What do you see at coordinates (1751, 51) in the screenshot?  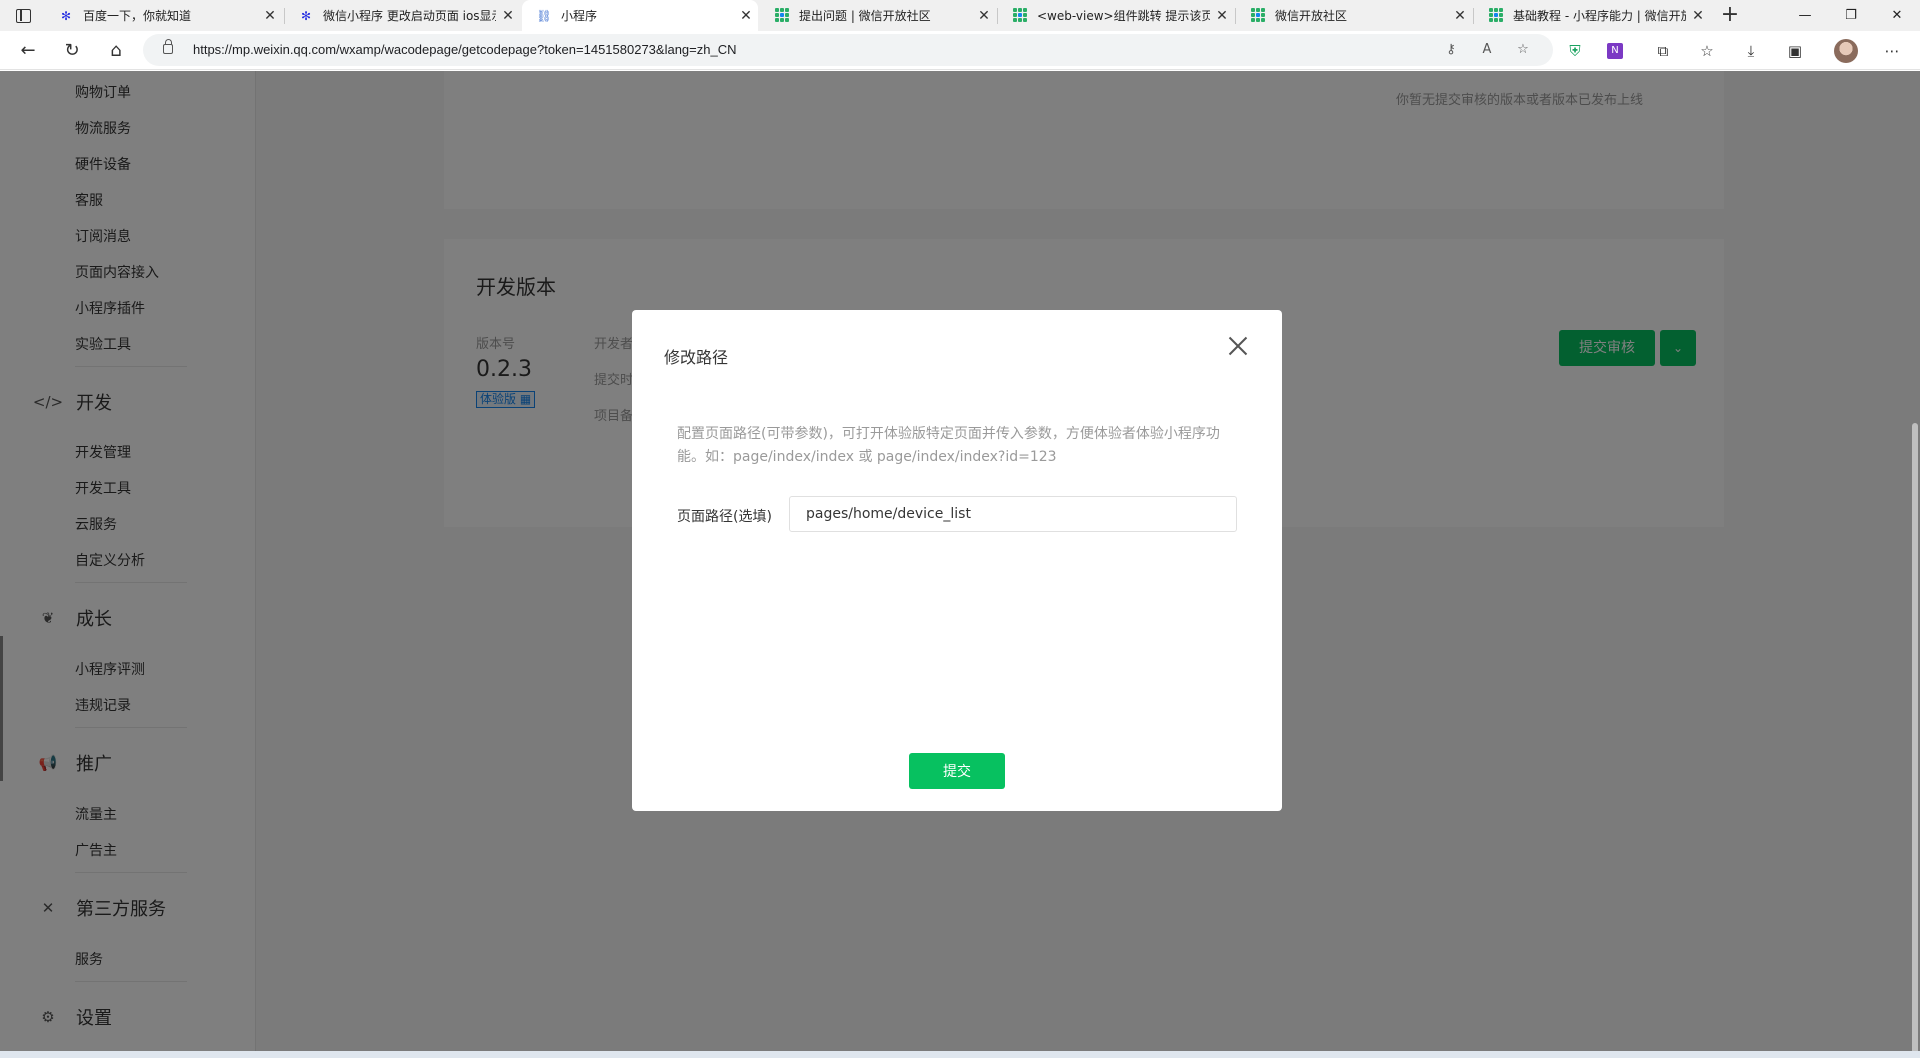 I see `download-icon: ⤓` at bounding box center [1751, 51].